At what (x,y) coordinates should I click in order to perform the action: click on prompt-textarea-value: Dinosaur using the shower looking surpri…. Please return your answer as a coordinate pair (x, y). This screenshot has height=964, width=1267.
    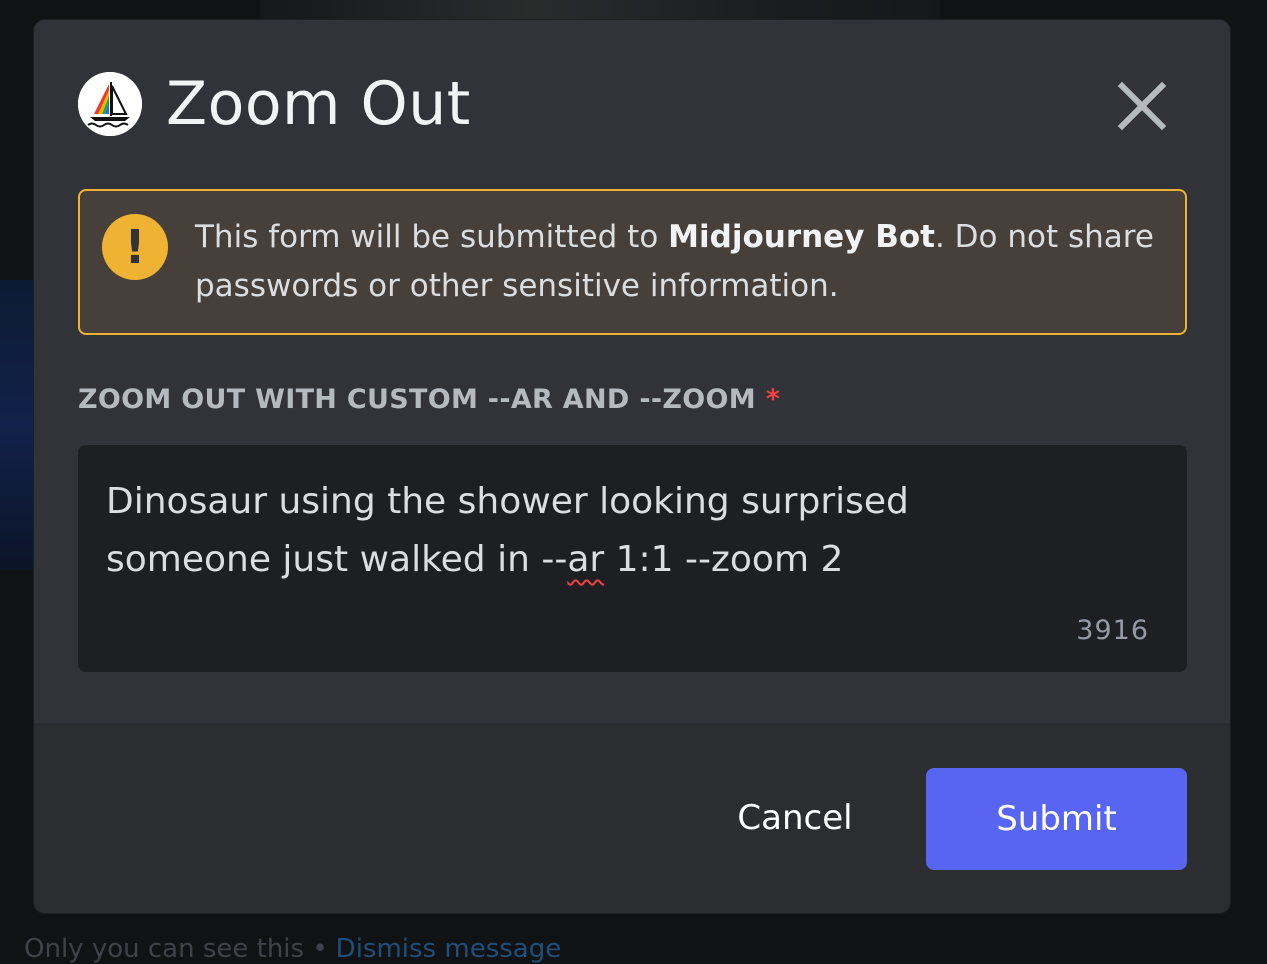
    Looking at the image, I should click on (531, 531).